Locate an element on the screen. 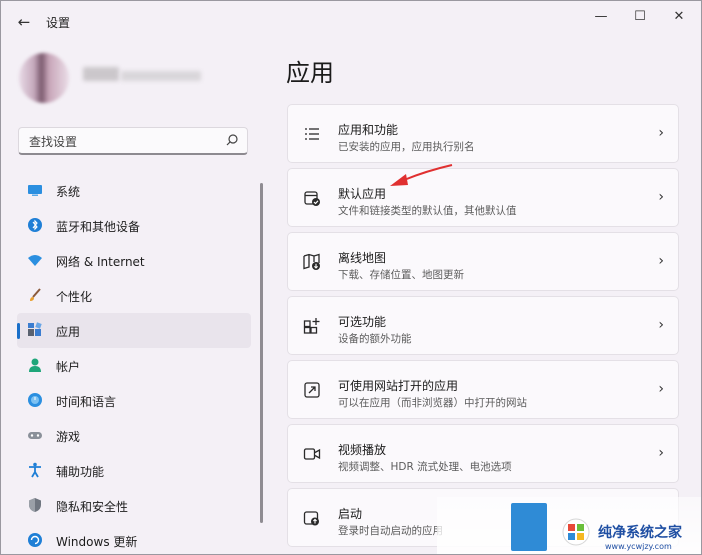 The height and width of the screenshot is (555, 702). card-subtitle: 设备的额外功能 is located at coordinates (375, 339).